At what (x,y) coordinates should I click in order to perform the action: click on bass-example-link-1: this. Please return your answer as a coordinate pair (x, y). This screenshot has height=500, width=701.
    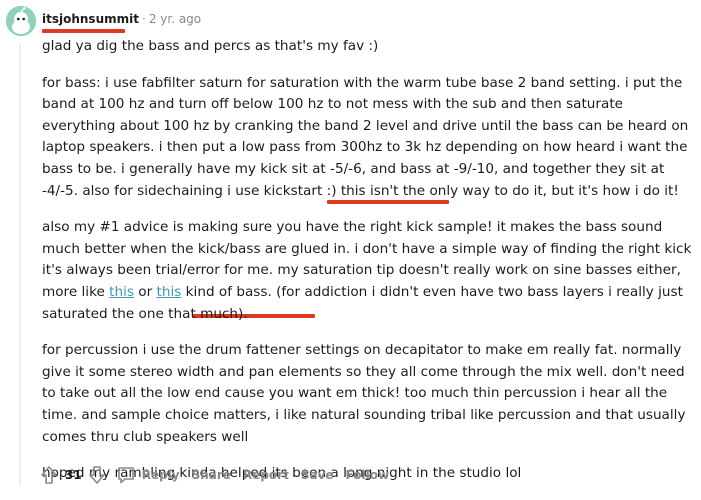
    Looking at the image, I should click on (121, 292).